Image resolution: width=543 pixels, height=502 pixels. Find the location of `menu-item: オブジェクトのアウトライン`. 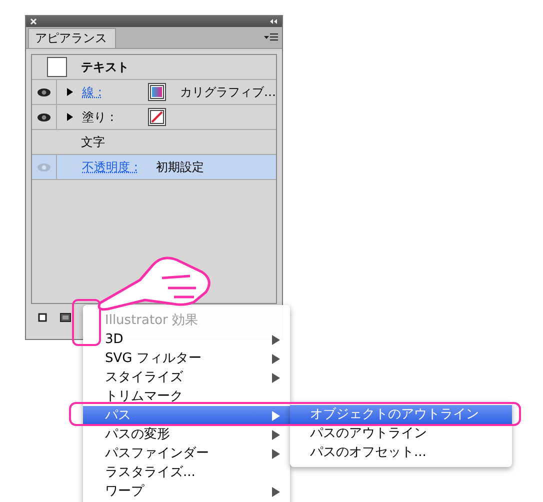

menu-item: オブジェクトのアウトライン is located at coordinates (401, 414).